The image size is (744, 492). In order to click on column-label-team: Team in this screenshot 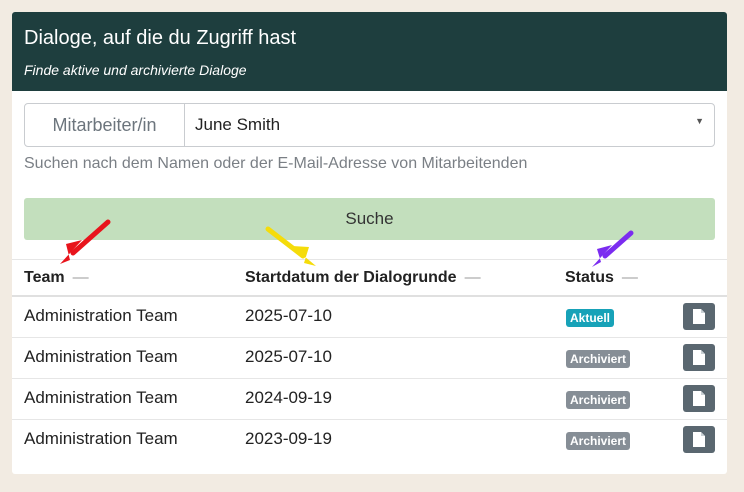, I will do `click(44, 277)`.